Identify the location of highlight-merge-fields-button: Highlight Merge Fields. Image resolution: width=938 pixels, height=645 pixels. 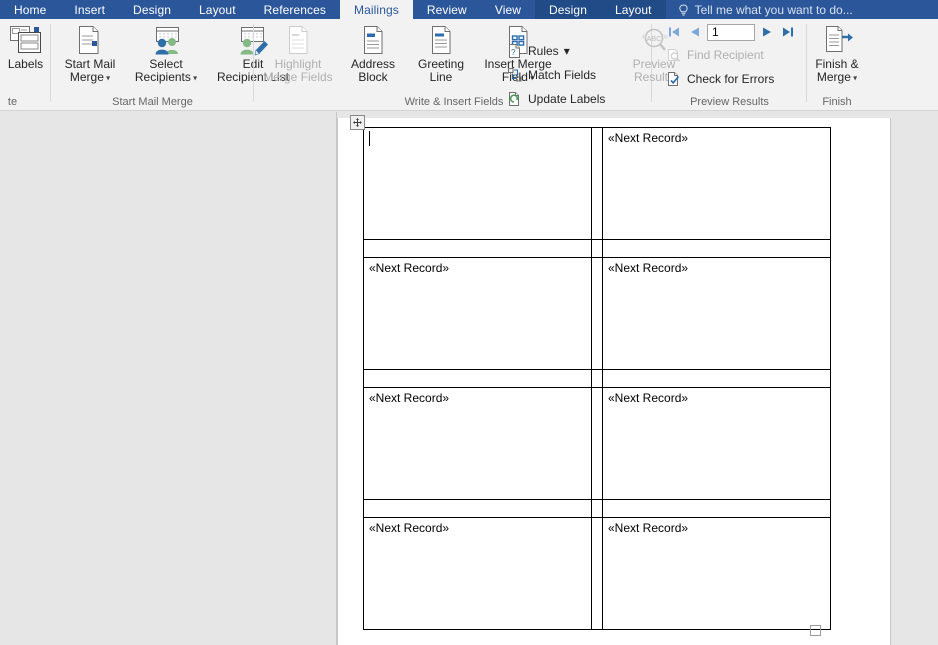
(298, 53).